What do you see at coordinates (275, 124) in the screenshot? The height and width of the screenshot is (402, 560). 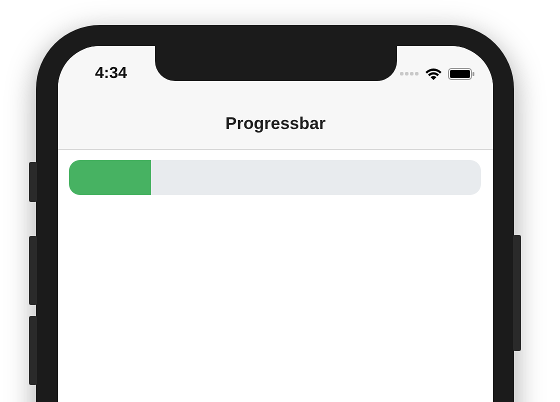 I see `nav-title: Progressbar` at bounding box center [275, 124].